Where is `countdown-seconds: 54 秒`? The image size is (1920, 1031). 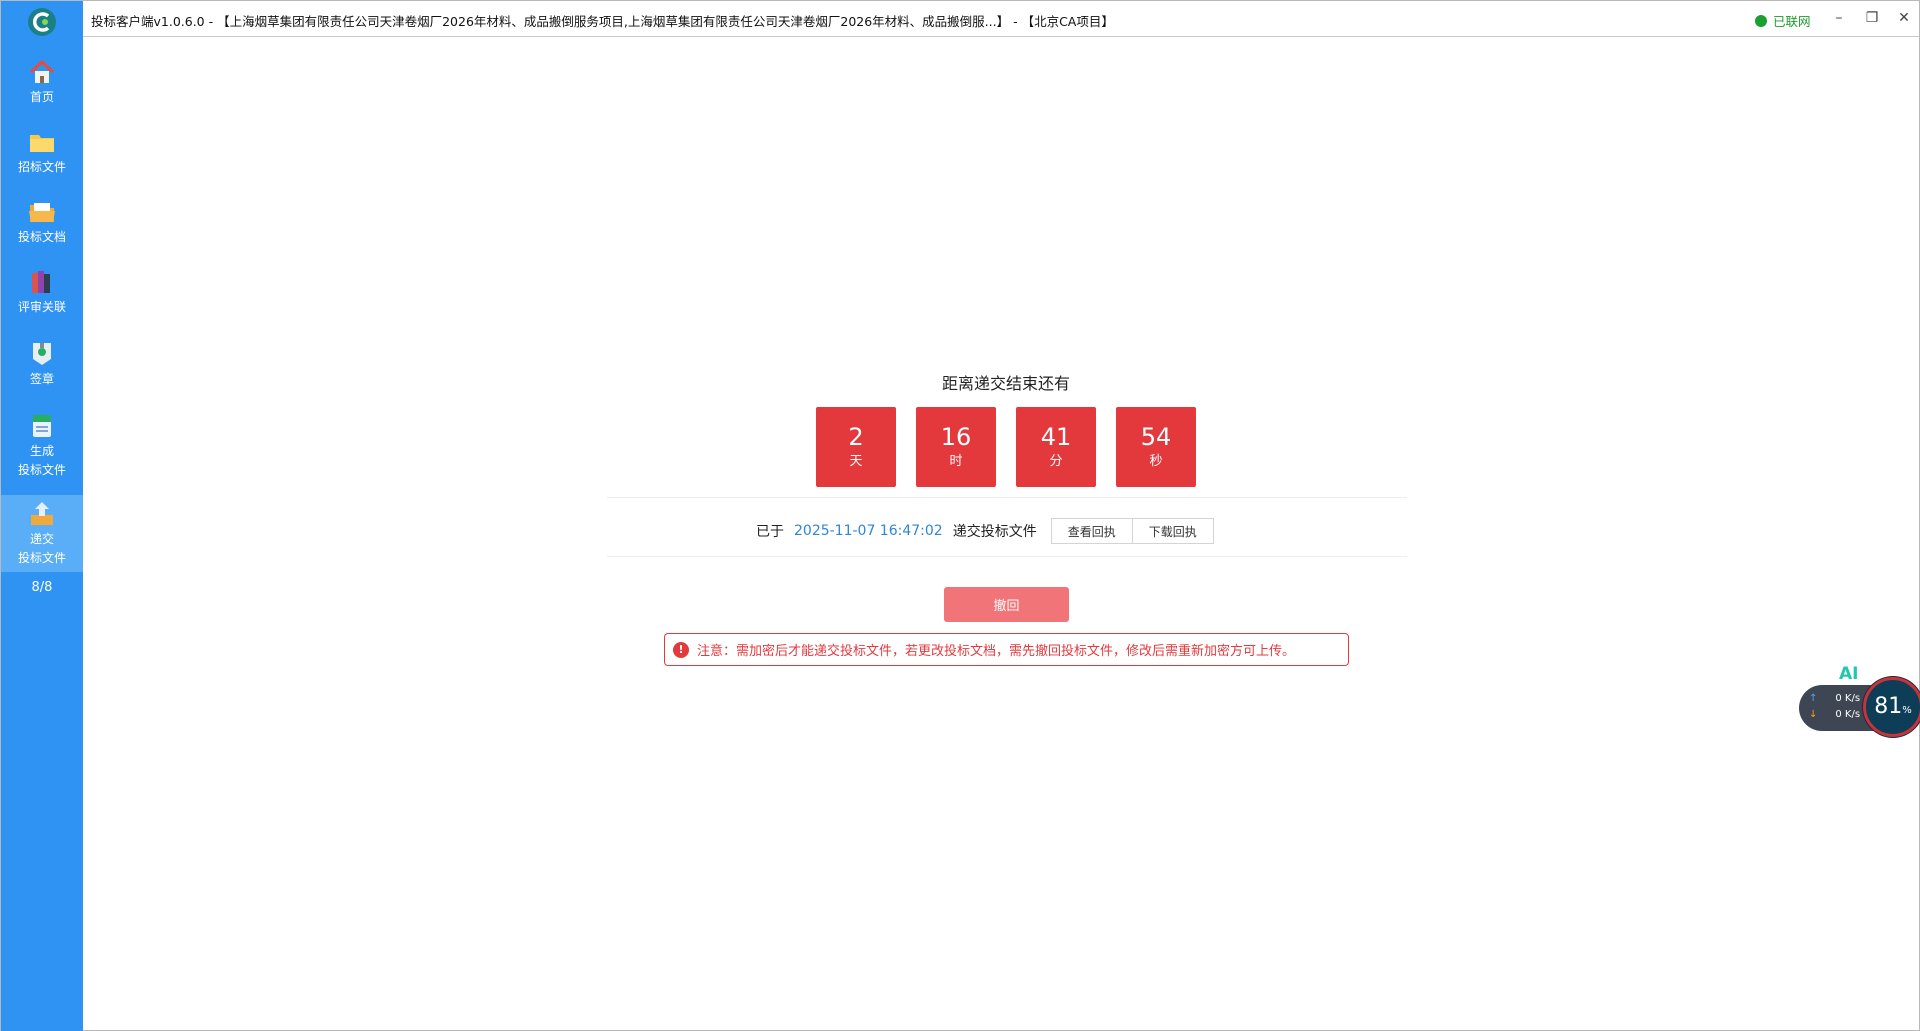
countdown-seconds: 54 秒 is located at coordinates (1156, 447).